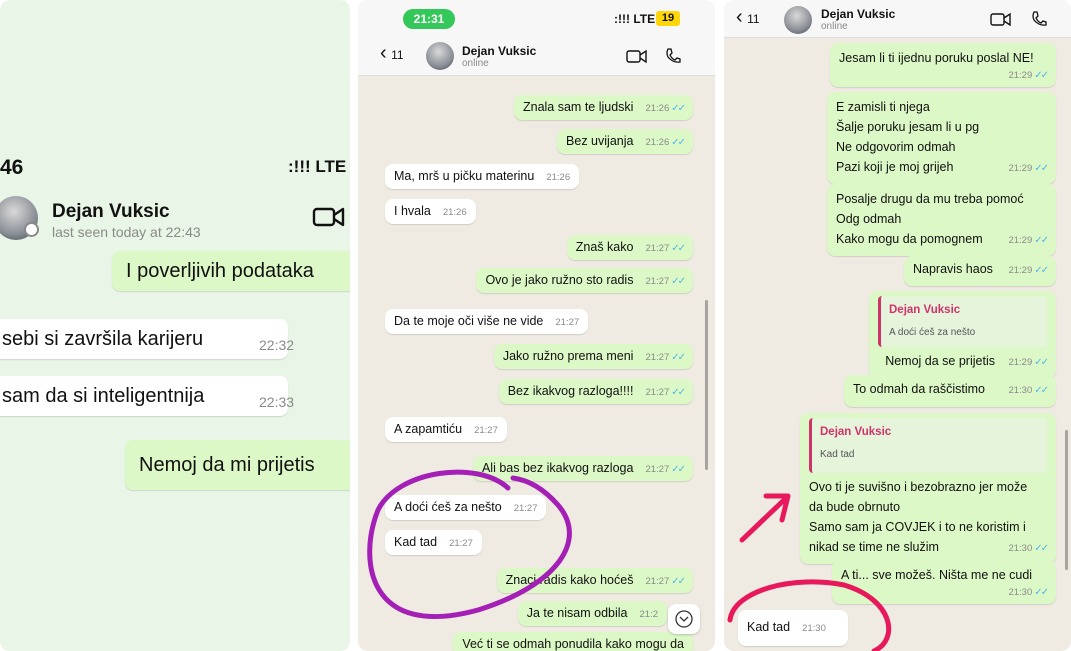 Image resolution: width=1071 pixels, height=651 pixels. I want to click on message-outgoing: To odmah da raščistimo 21:30 ✓✓, so click(950, 391).